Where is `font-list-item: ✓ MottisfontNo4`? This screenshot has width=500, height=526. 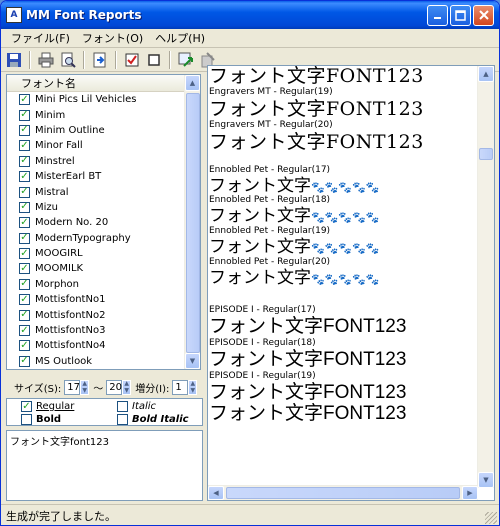
font-list-item: ✓ MottisfontNo4 is located at coordinates (96, 345).